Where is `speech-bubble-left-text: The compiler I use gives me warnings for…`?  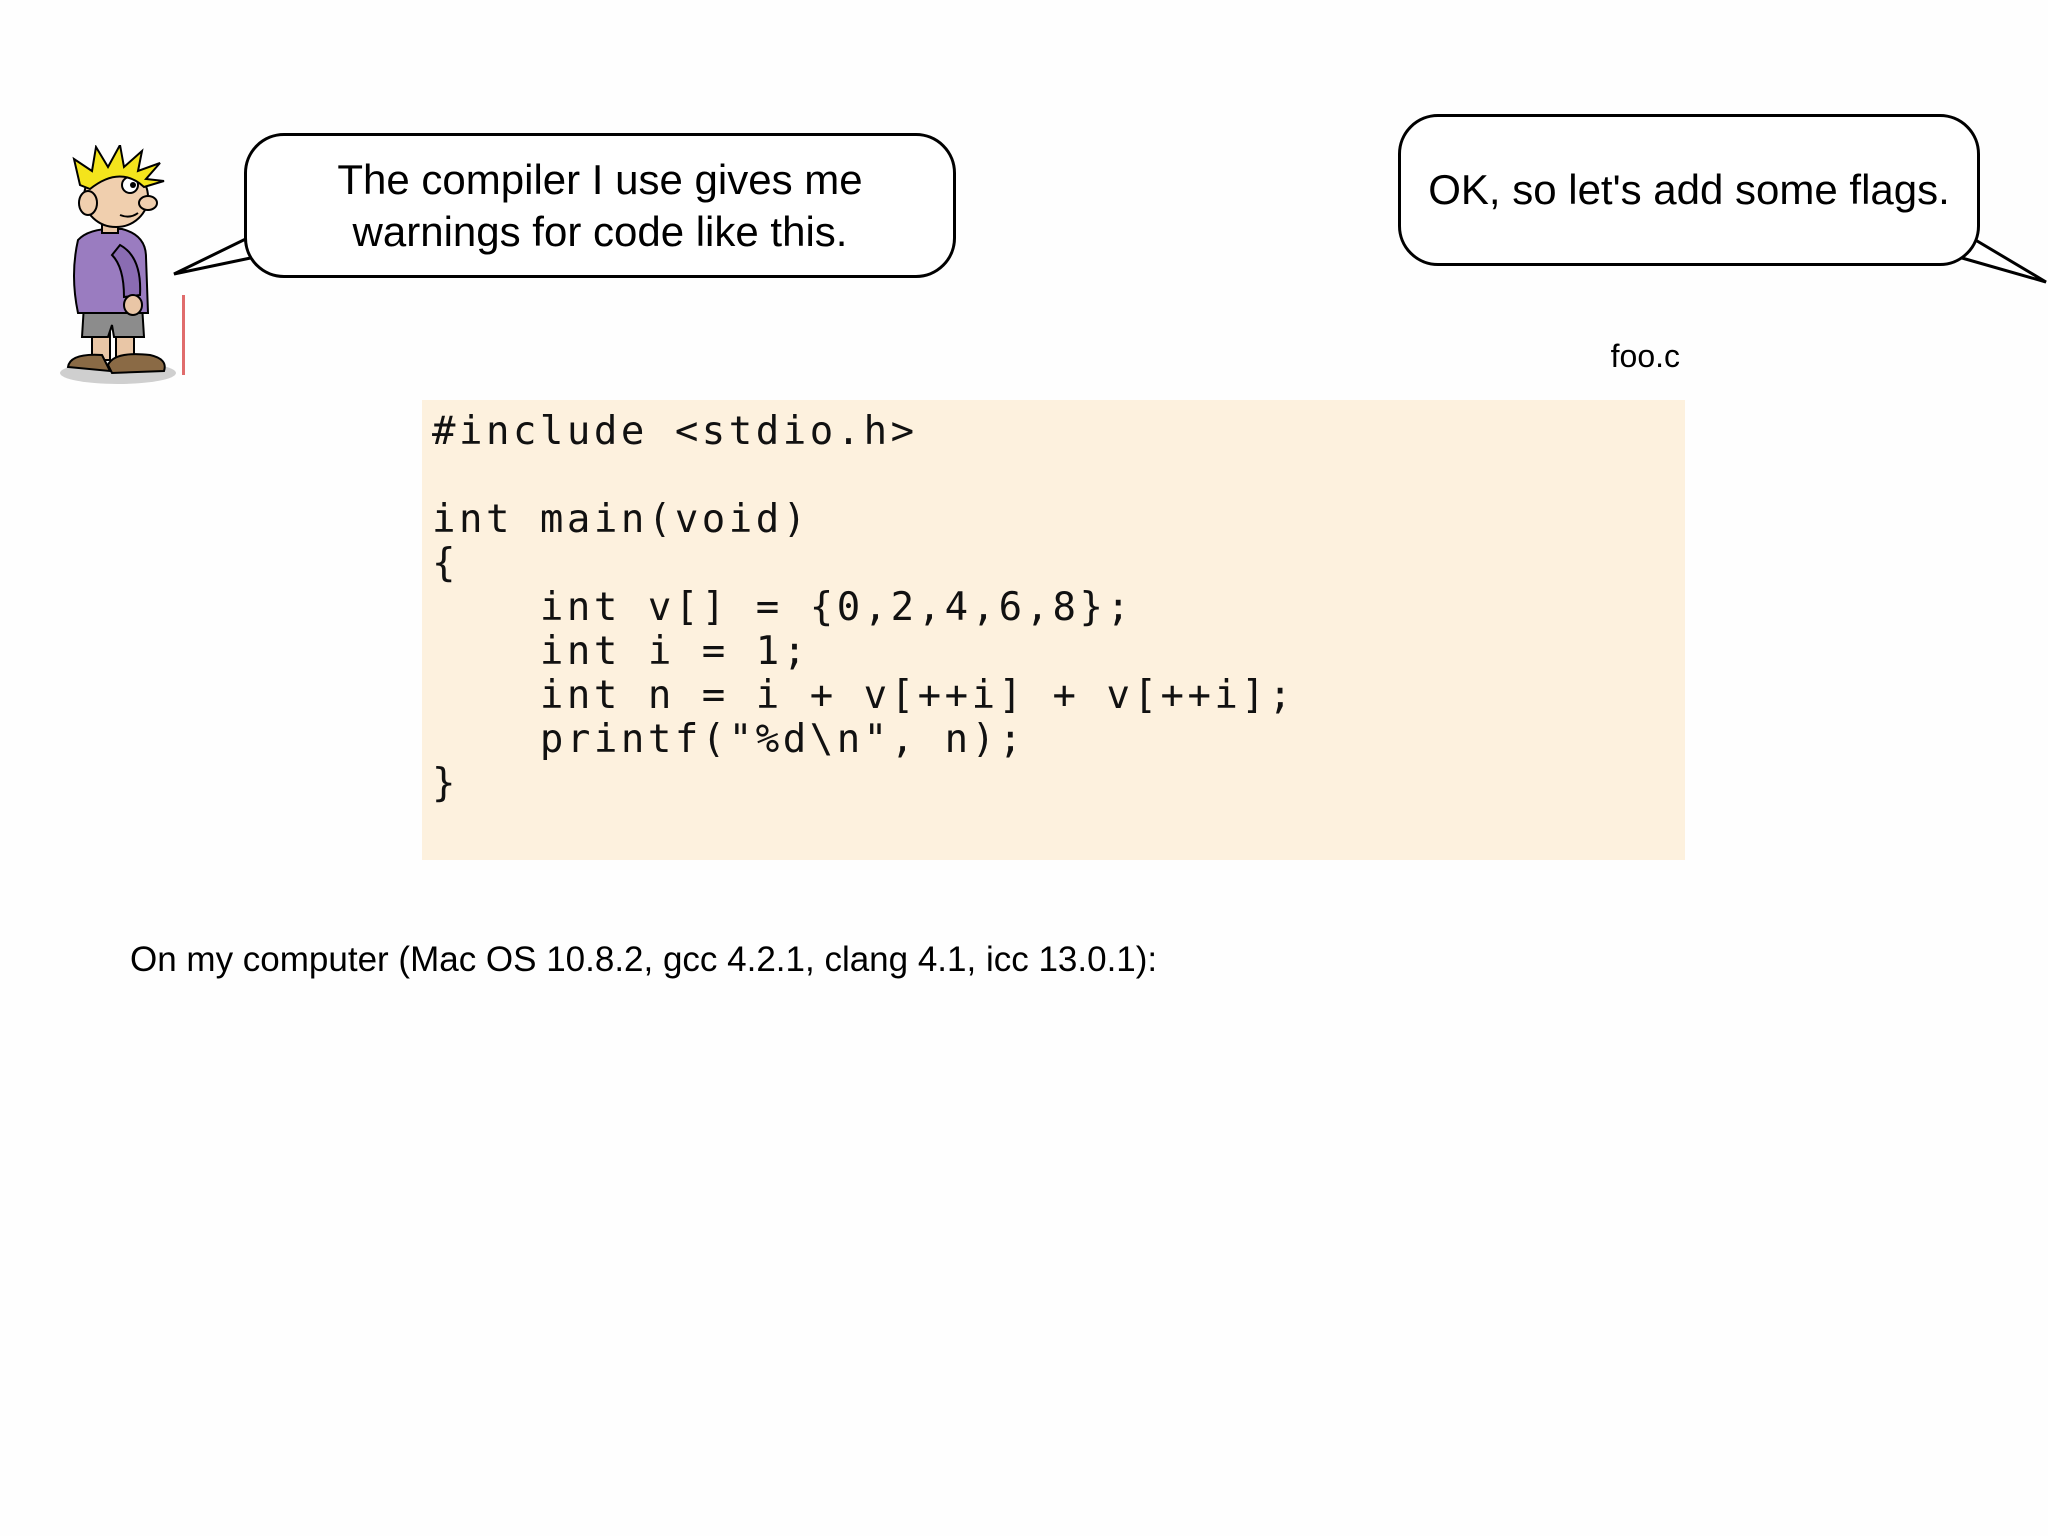 speech-bubble-left-text: The compiler I use gives me warnings for… is located at coordinates (599, 206).